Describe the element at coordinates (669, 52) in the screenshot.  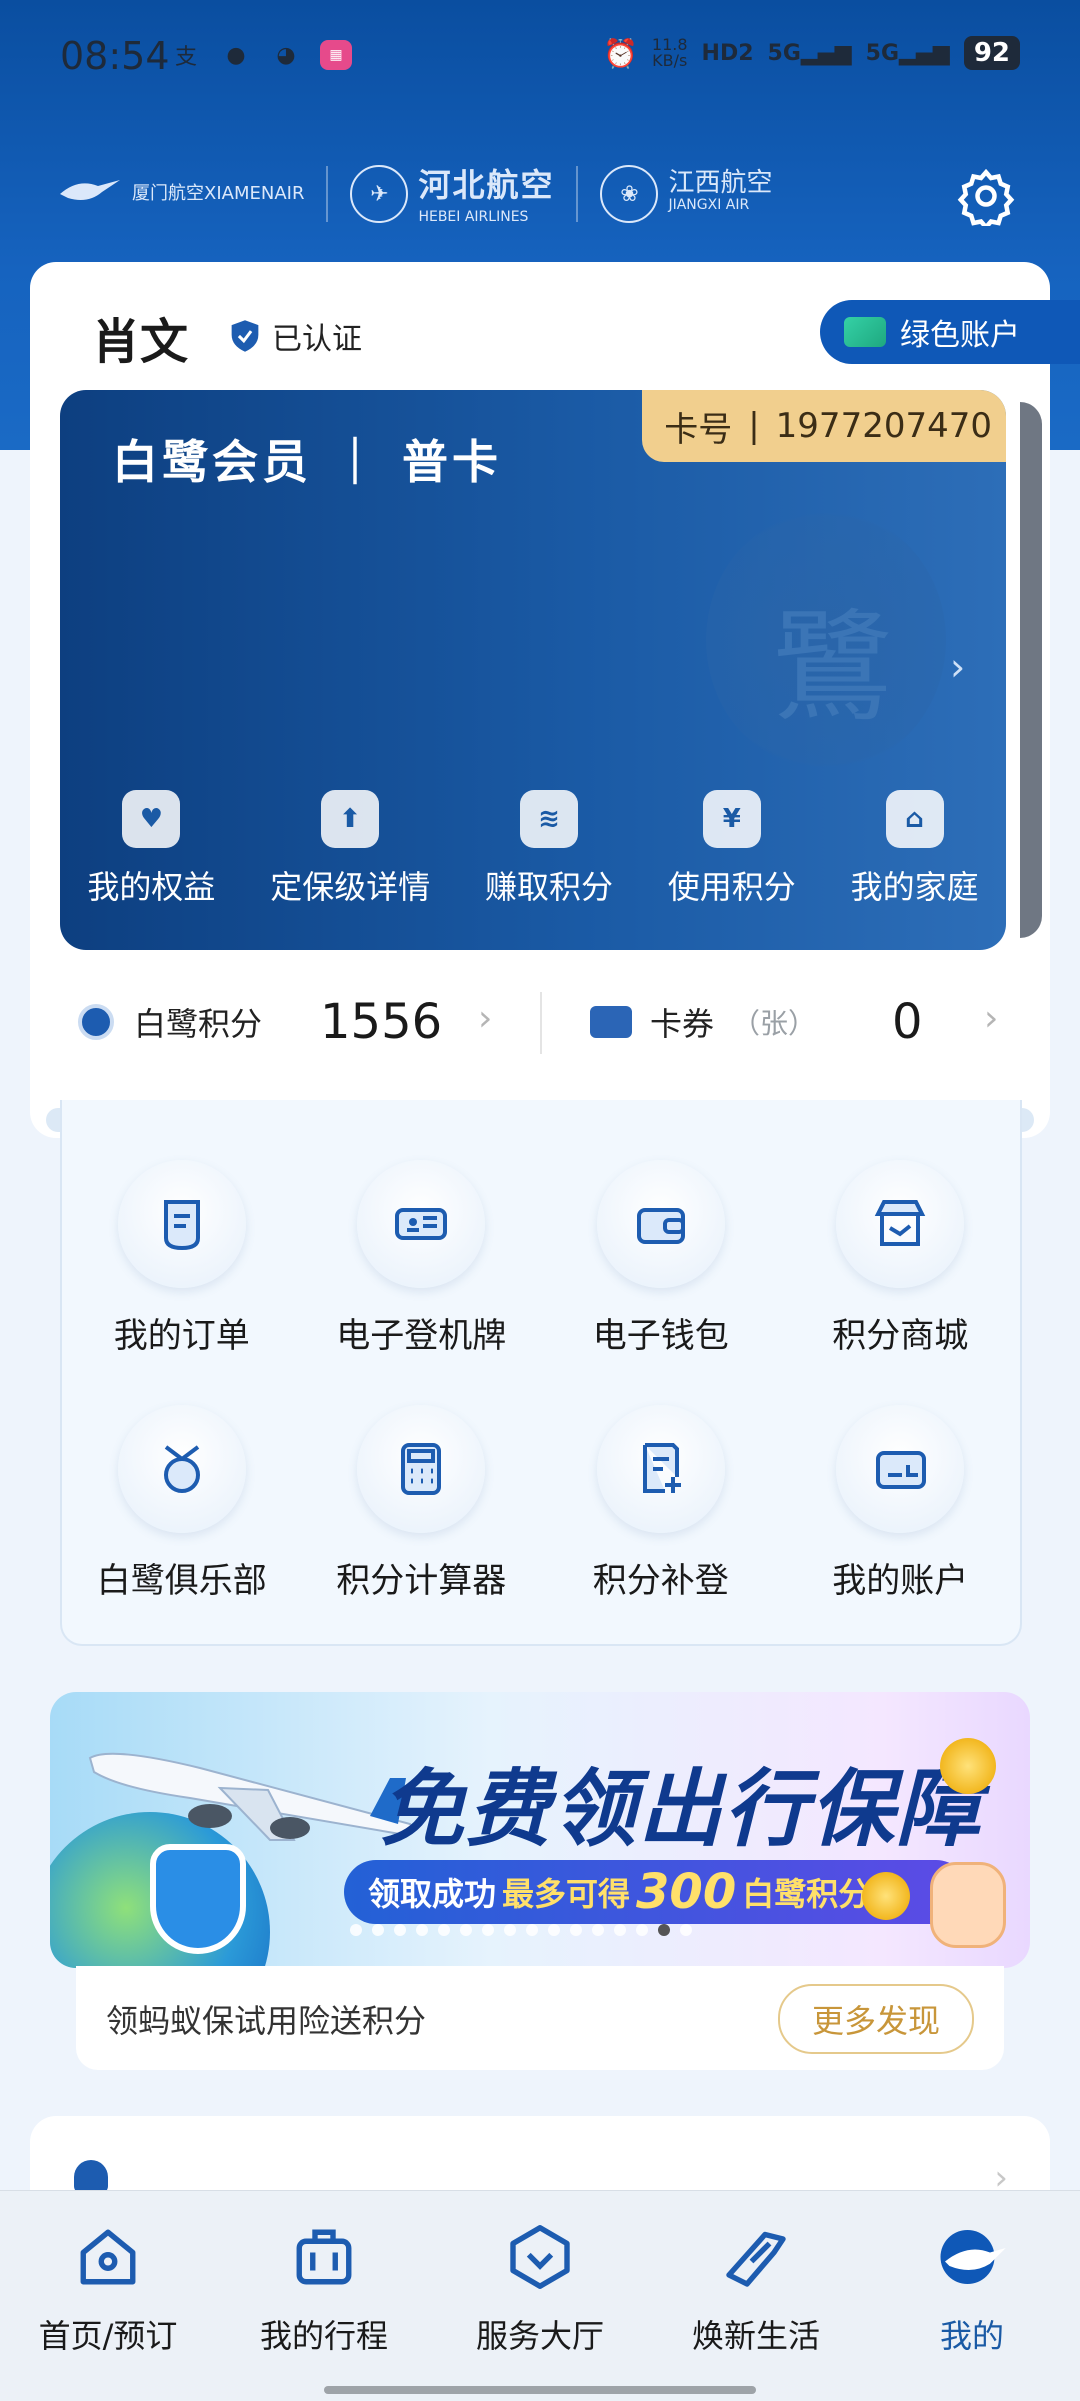
I see `net-speed: 11.8 KB/s` at that location.